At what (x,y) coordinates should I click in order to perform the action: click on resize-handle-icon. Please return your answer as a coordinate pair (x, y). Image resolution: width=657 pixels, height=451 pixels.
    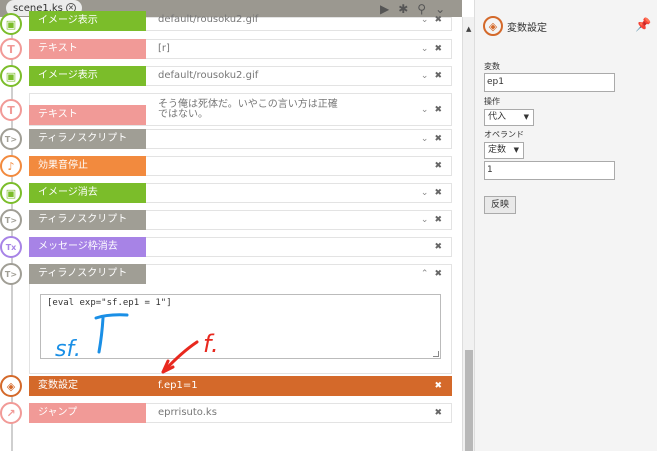
    Looking at the image, I should click on (436, 354).